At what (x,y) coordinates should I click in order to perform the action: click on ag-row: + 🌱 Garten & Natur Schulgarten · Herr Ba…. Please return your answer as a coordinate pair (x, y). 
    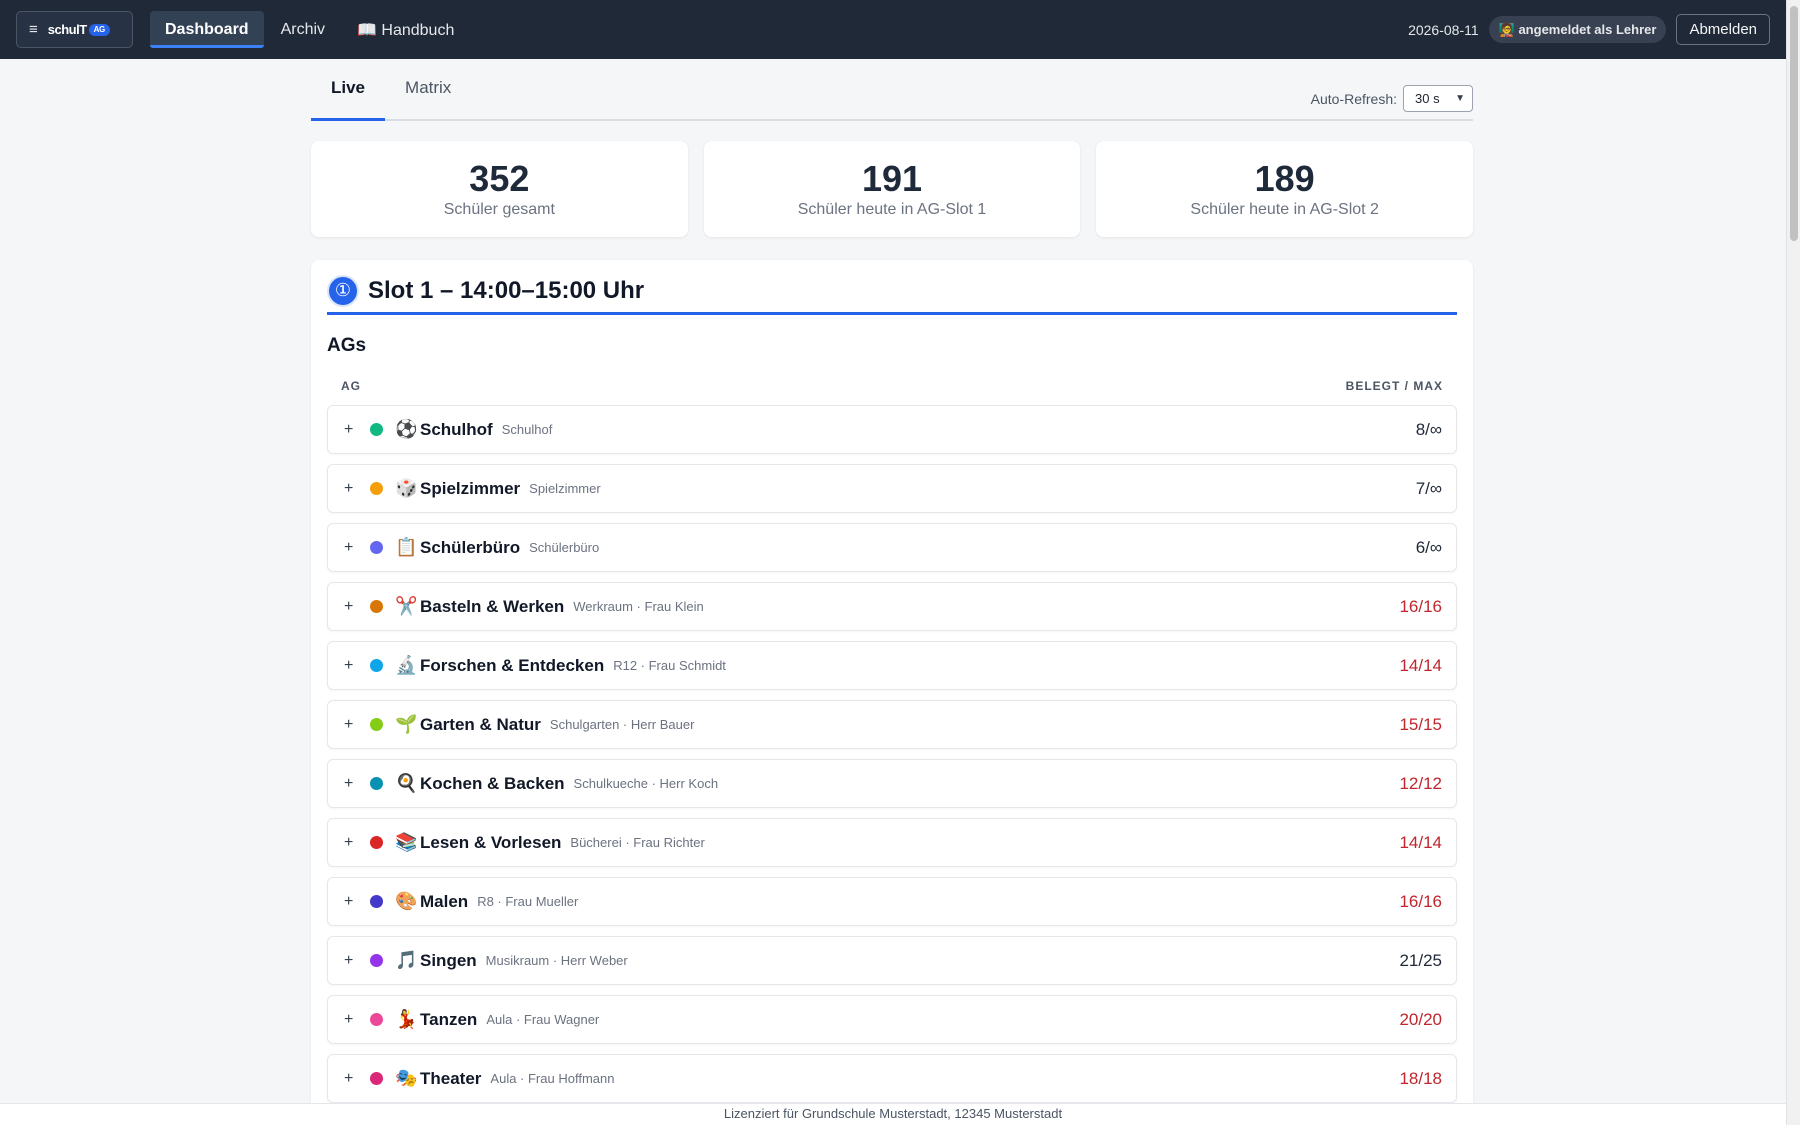
    Looking at the image, I should click on (892, 724).